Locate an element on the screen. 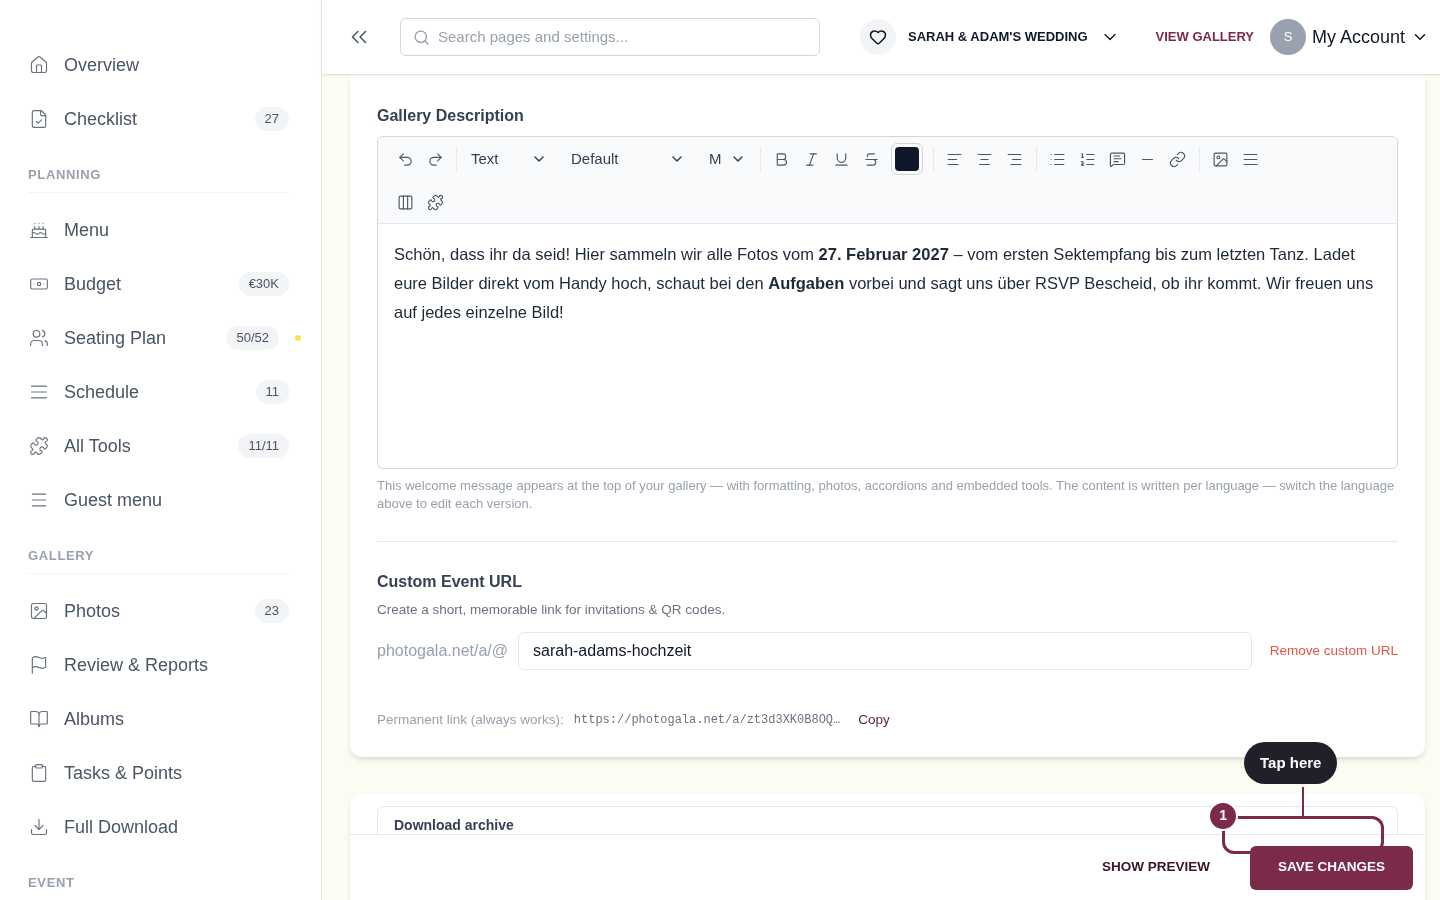 The height and width of the screenshot is (900, 1440). search-icon is located at coordinates (421, 37).